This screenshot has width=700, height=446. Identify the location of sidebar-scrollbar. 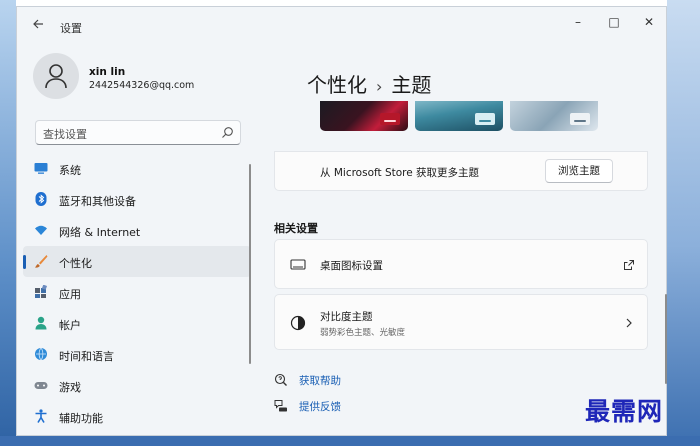
(250, 264).